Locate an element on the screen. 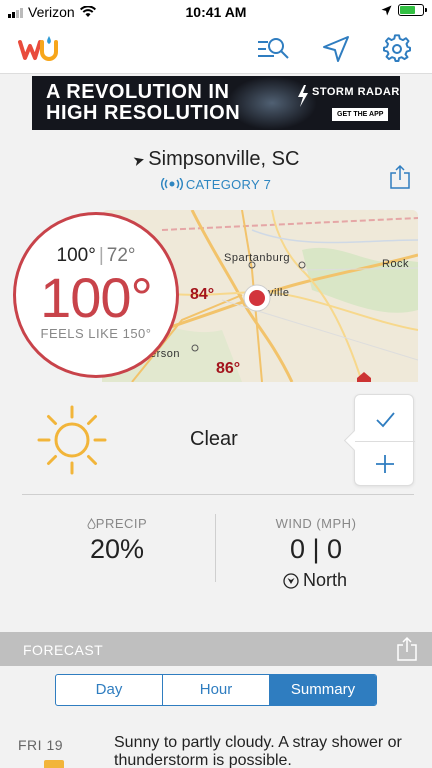 This screenshot has width=432, height=768. map-city-spartanburg: Spartanburg is located at coordinates (257, 258).